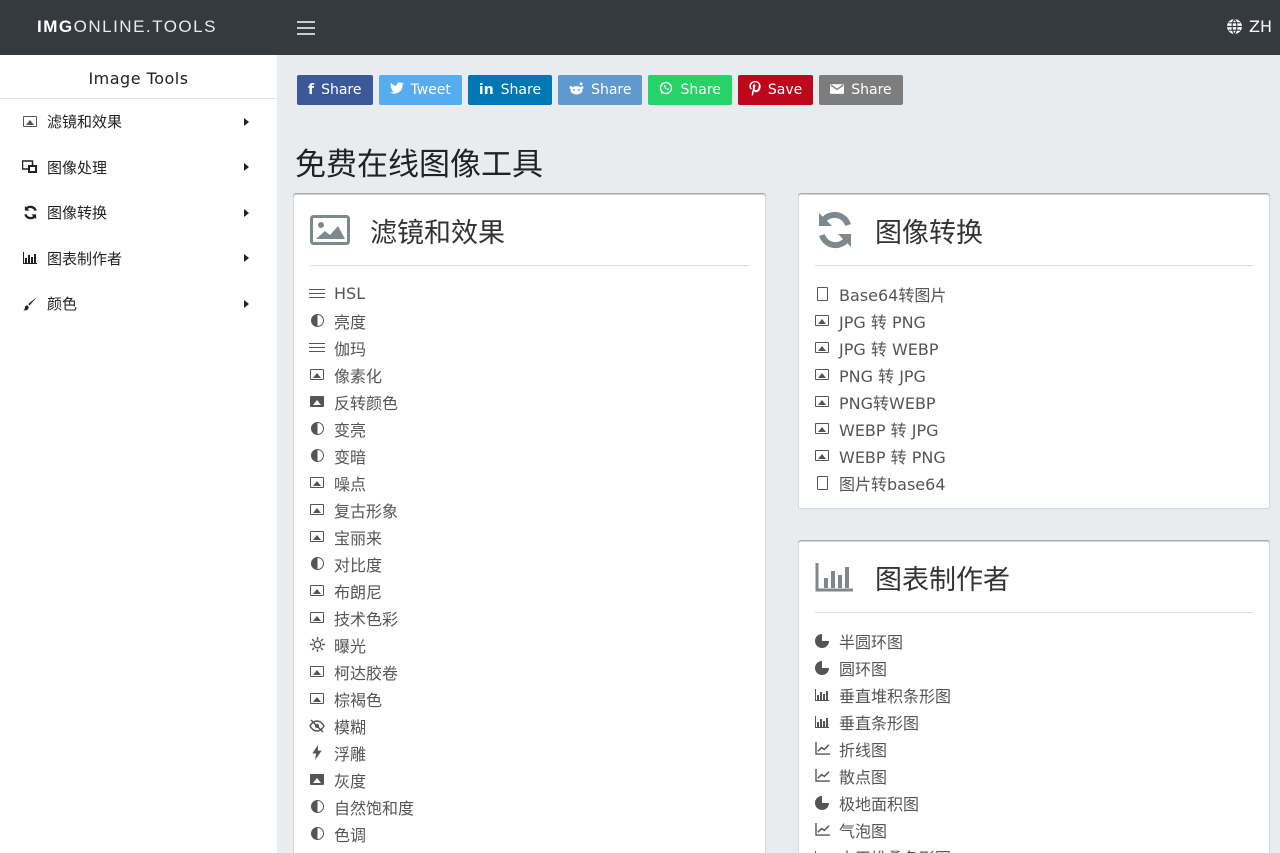 The height and width of the screenshot is (853, 1280). What do you see at coordinates (138, 168) in the screenshot?
I see `sidebar-item-image-processing: 图像处理` at bounding box center [138, 168].